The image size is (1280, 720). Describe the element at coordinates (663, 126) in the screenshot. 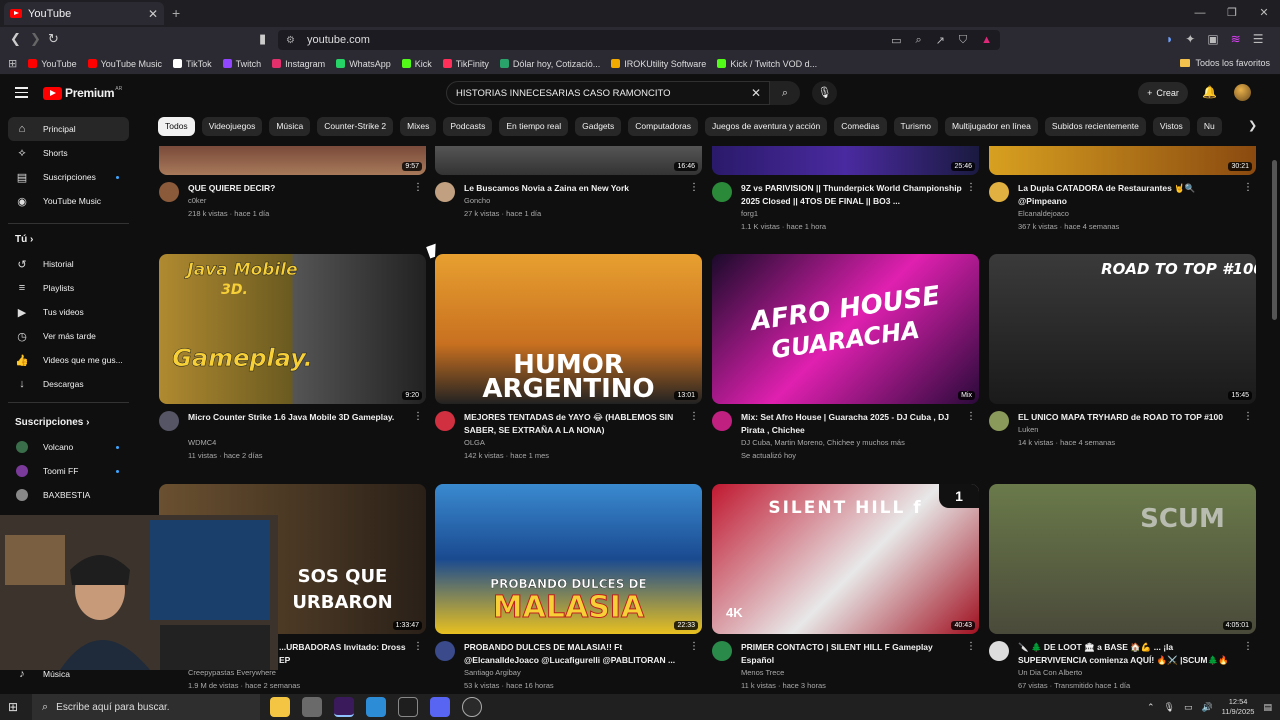

I see `chip-computadoras: Computadoras` at that location.